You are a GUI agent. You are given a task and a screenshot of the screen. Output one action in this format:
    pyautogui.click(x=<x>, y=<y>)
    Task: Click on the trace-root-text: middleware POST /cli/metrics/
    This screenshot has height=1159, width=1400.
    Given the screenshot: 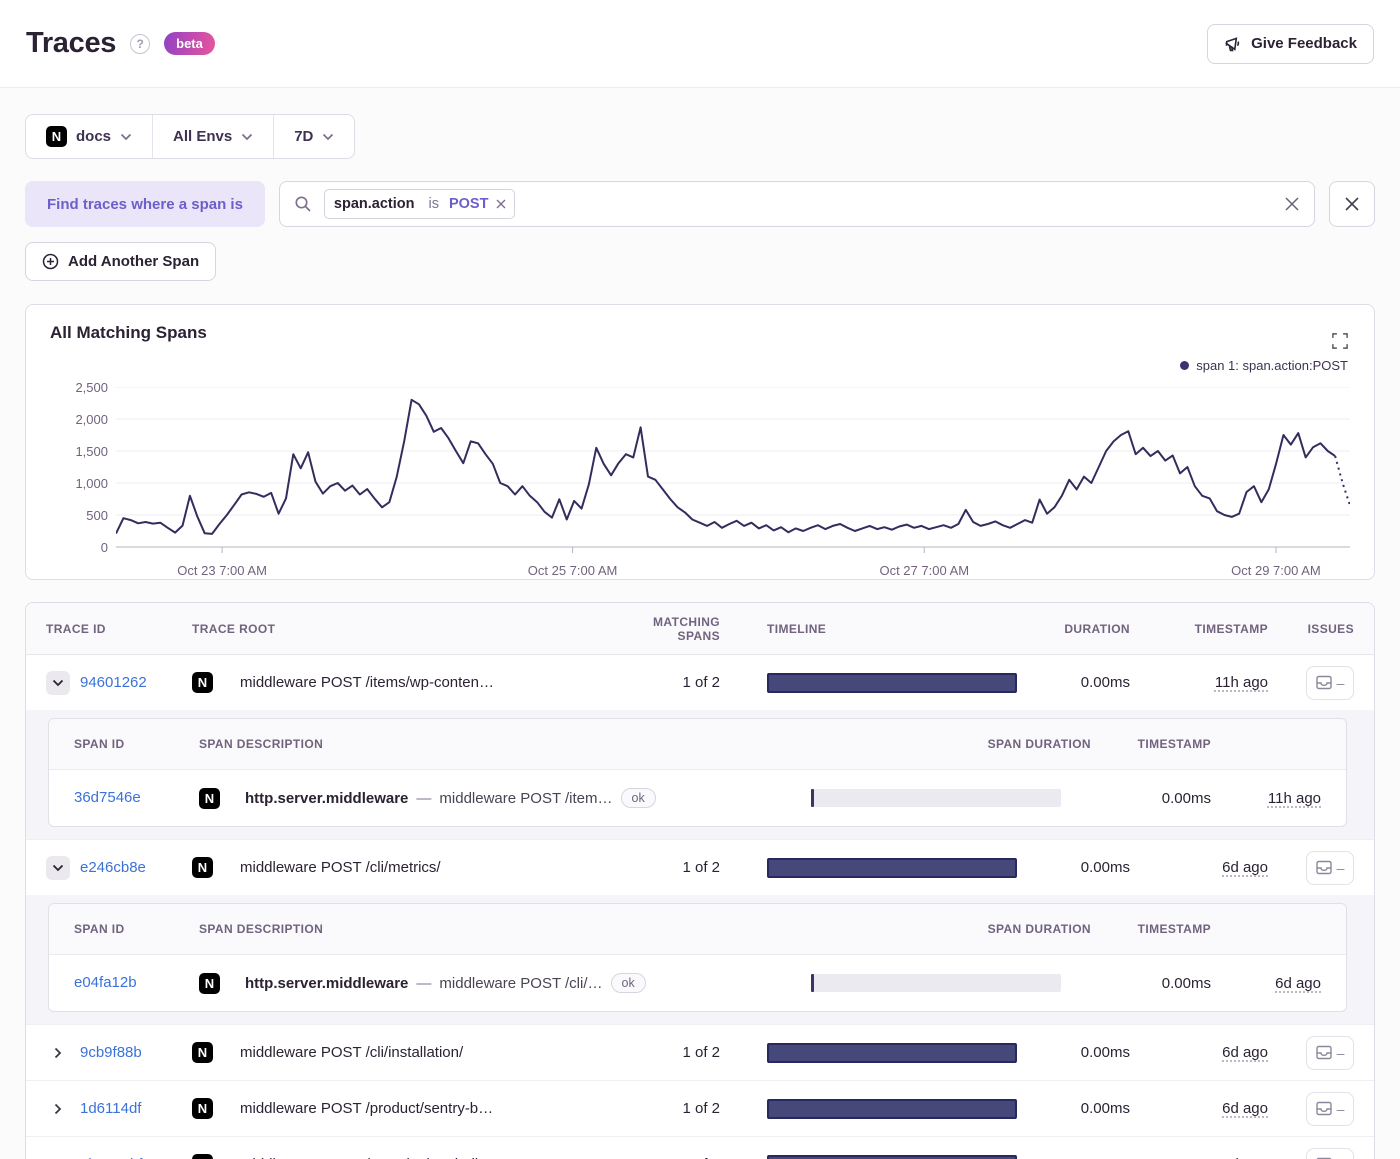 What is the action you would take?
    pyautogui.click(x=340, y=867)
    